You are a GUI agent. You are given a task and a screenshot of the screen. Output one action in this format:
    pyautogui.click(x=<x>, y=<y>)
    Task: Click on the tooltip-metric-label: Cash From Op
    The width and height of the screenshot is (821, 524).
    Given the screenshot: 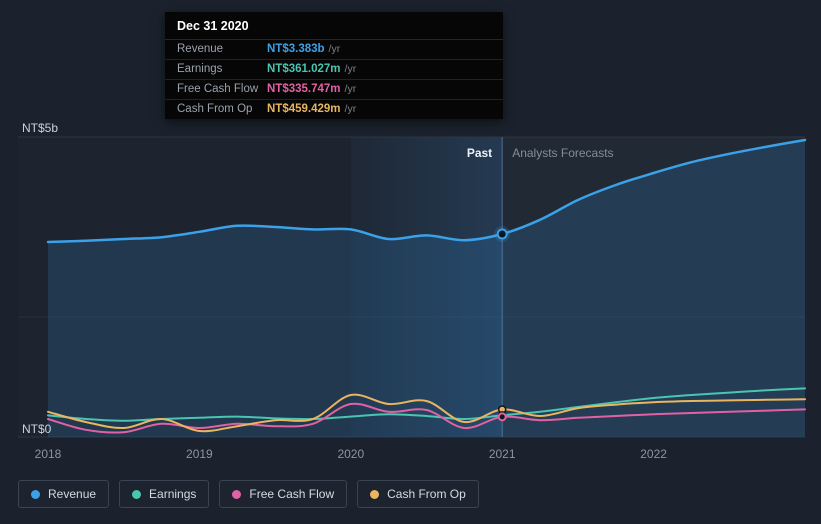 What is the action you would take?
    pyautogui.click(x=215, y=109)
    